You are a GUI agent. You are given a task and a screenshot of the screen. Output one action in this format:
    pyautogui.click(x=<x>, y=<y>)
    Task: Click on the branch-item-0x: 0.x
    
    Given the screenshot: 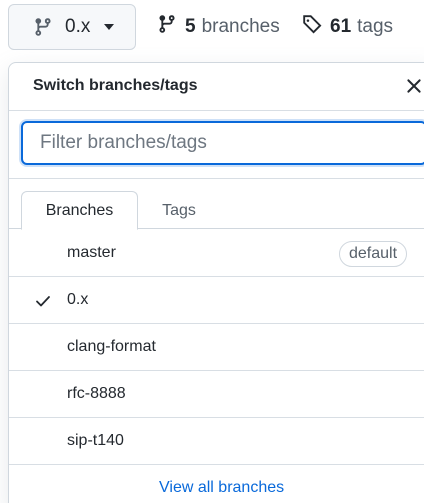 What is the action you would take?
    pyautogui.click(x=216, y=300)
    